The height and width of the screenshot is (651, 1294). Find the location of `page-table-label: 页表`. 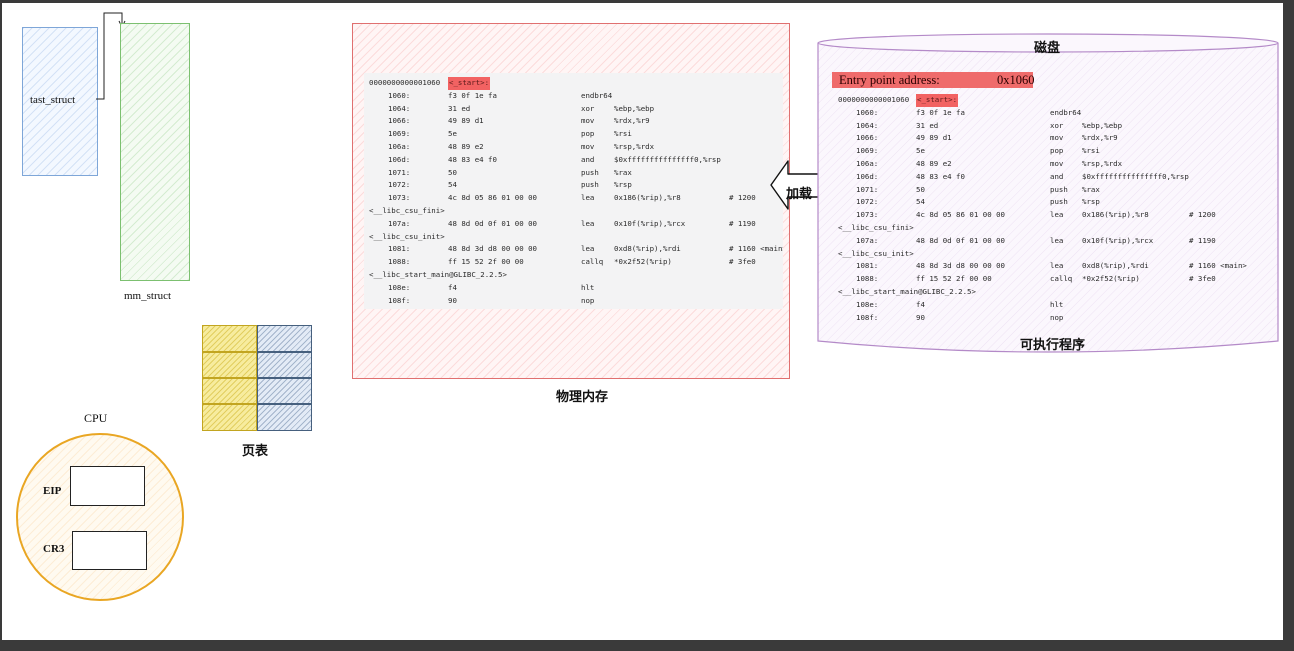

page-table-label: 页表 is located at coordinates (255, 451).